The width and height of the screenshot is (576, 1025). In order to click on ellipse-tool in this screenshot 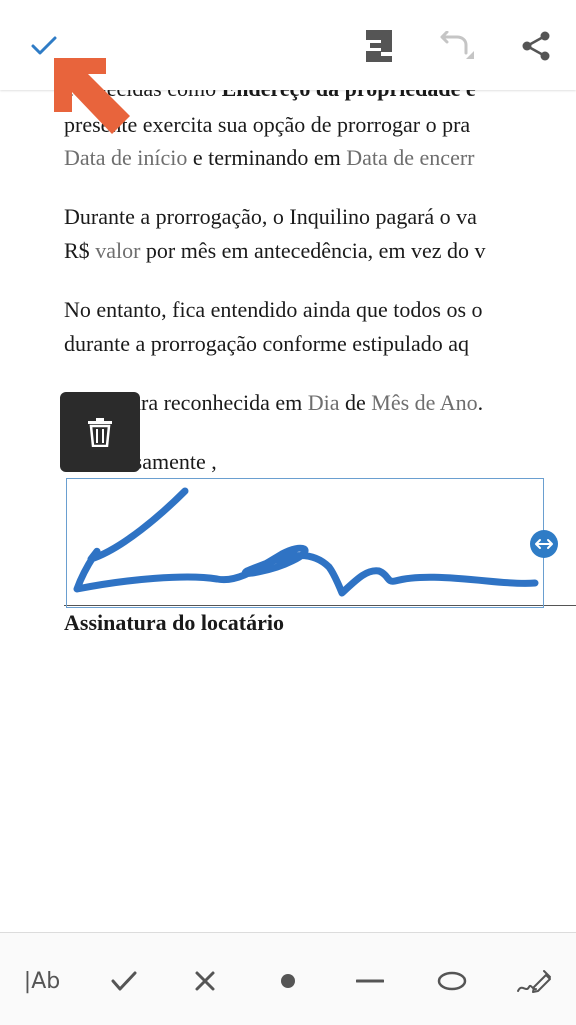, I will do `click(452, 981)`.